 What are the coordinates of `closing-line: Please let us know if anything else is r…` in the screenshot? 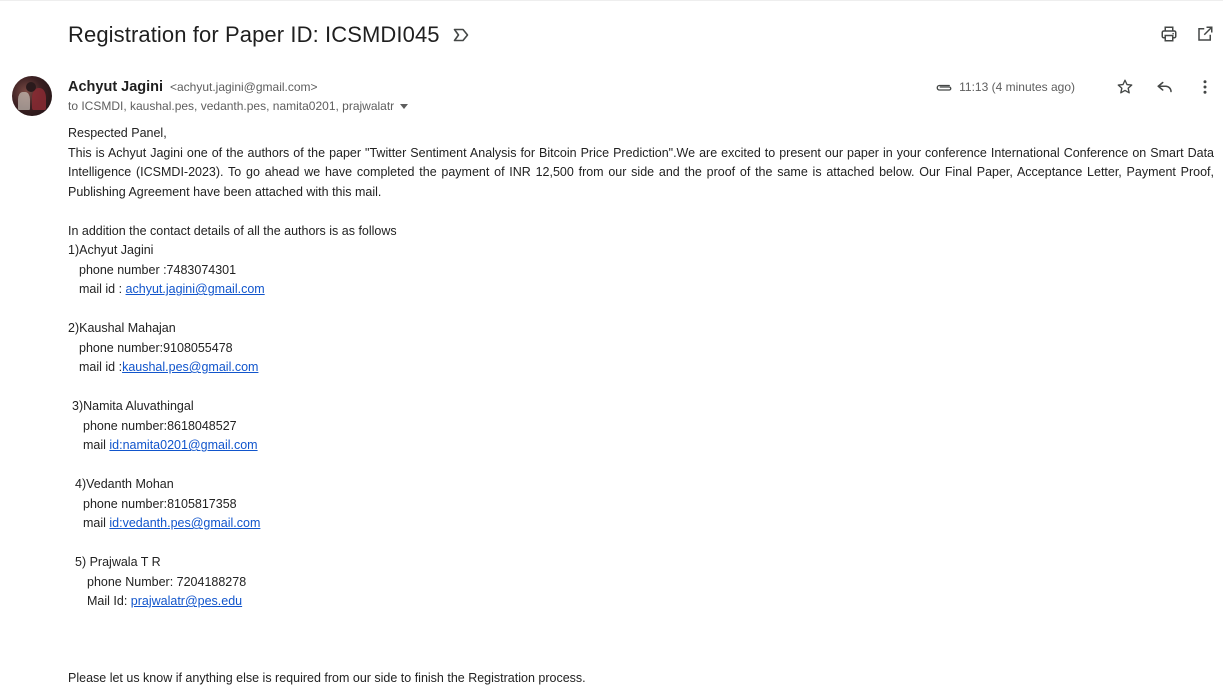 It's located at (327, 678).